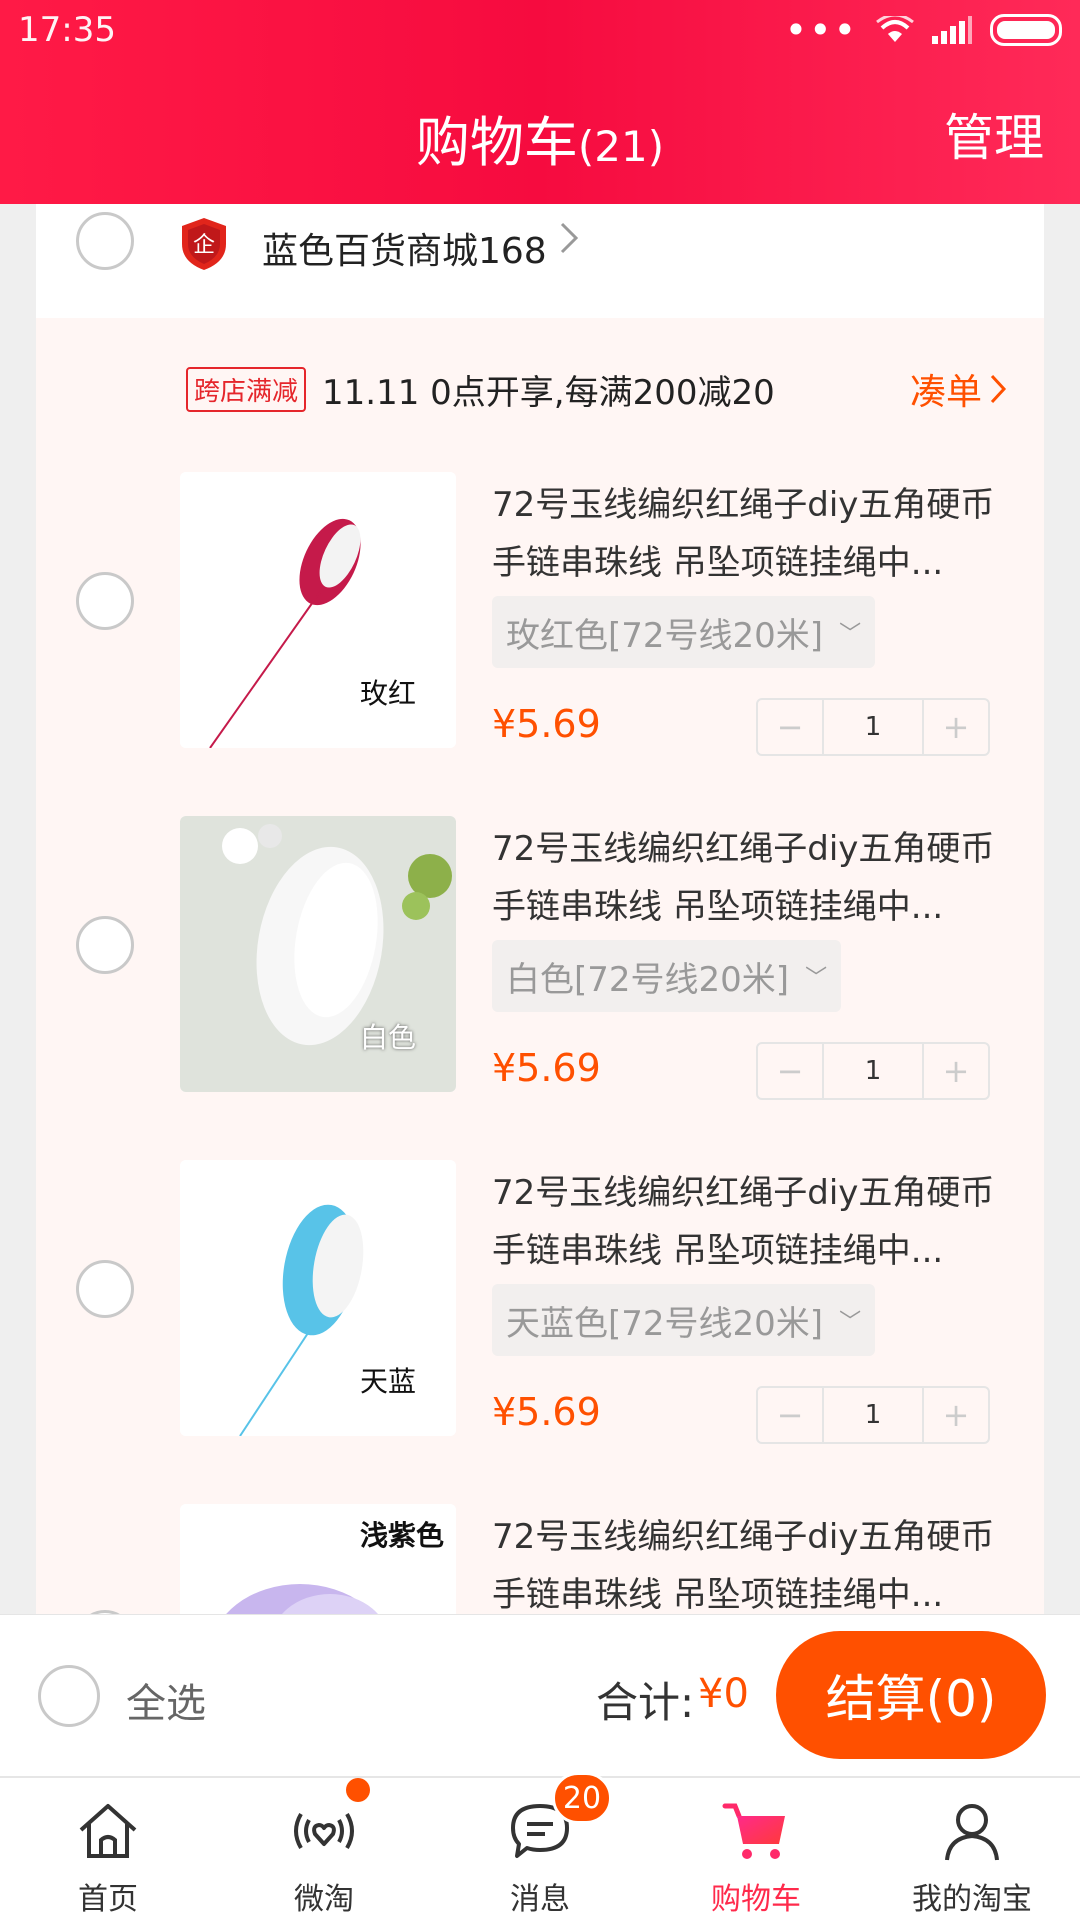 This screenshot has height=1922, width=1080. I want to click on tab-label: 购物车, so click(756, 1899).